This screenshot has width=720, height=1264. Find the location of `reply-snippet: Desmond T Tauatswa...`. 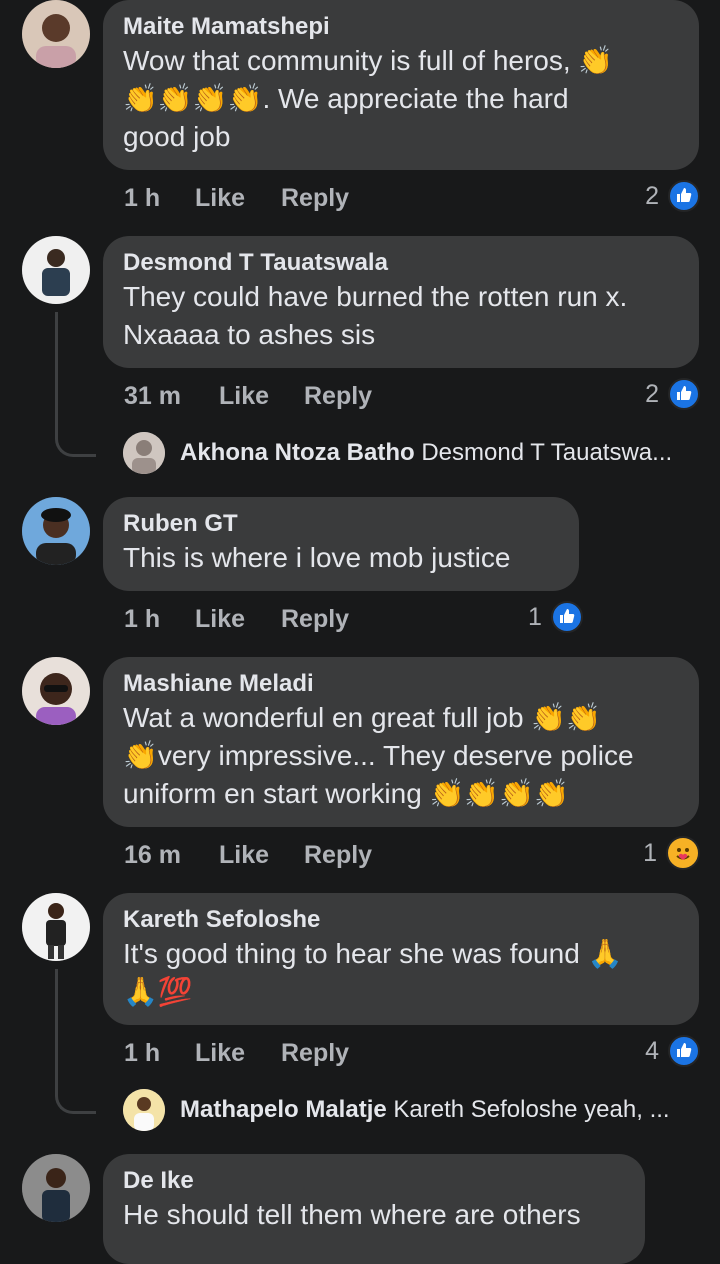

reply-snippet: Desmond T Tauatswa... is located at coordinates (547, 452).